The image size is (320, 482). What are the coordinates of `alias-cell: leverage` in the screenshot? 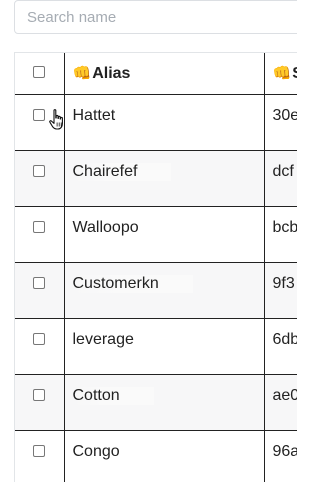 It's located at (163, 346).